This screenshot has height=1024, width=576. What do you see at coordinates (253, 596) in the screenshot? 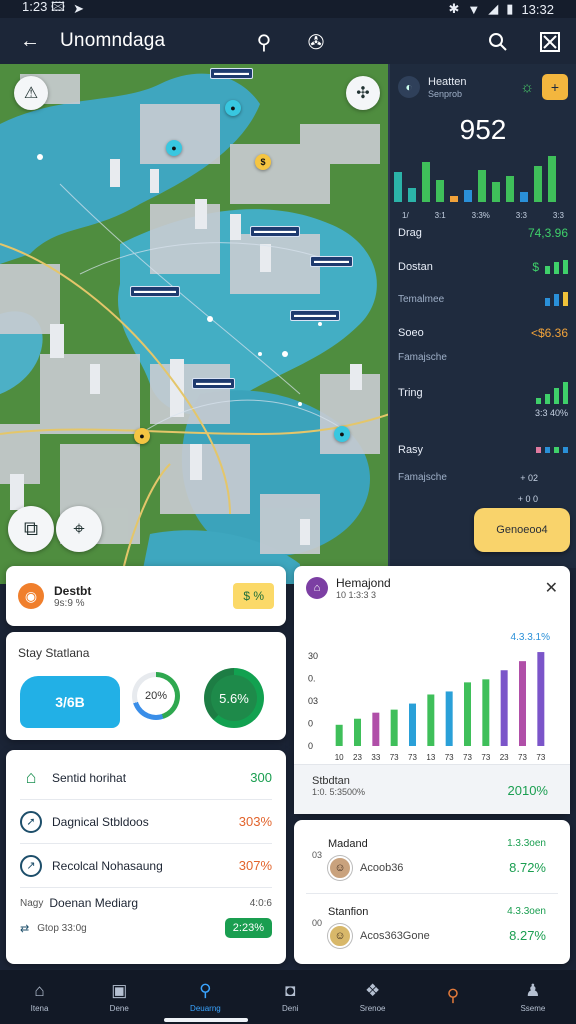
I see `status-badge: $ %` at bounding box center [253, 596].